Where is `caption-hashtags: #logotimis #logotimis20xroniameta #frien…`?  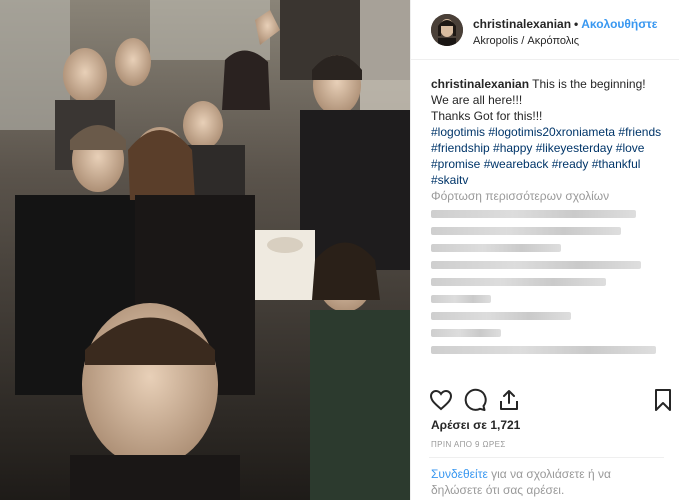
caption-hashtags: #logotimis #logotimis20xroniameta #frien… is located at coordinates (550, 156).